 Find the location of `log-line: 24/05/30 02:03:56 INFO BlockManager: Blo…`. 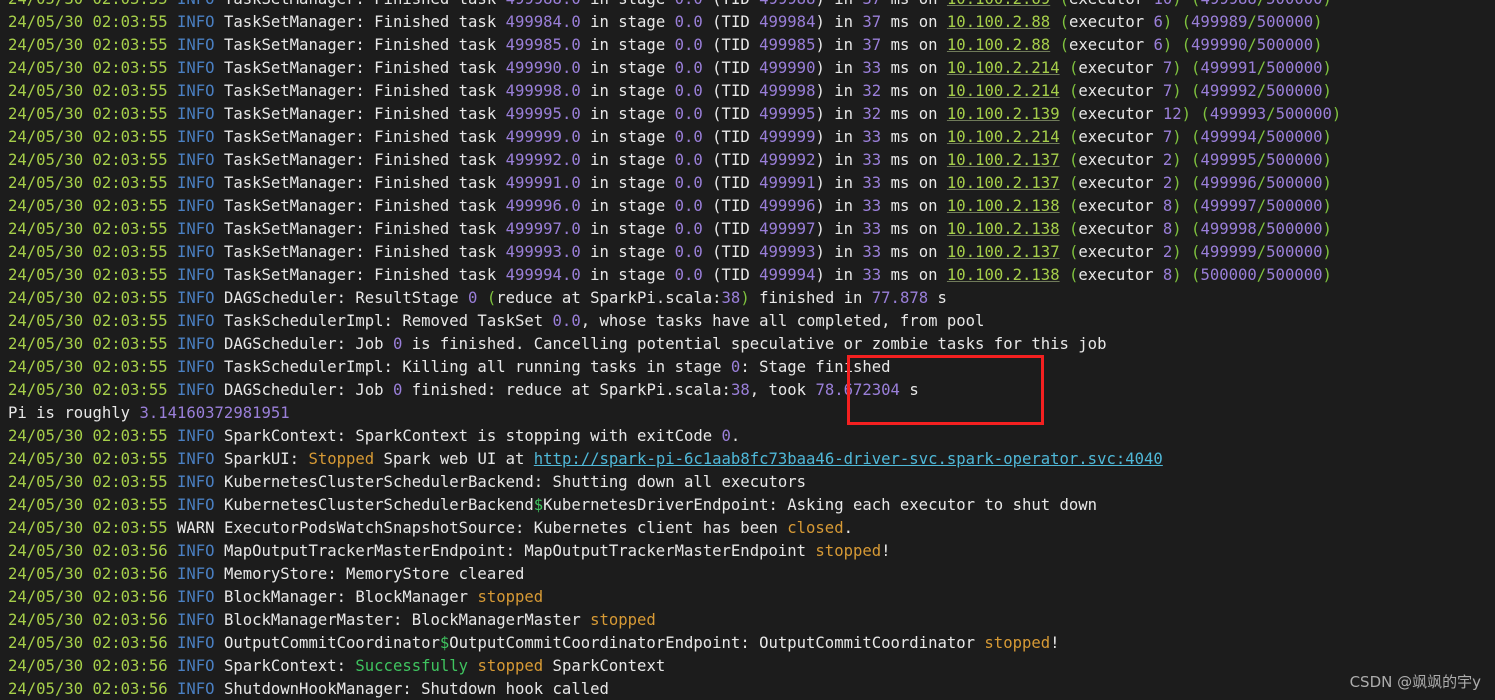

log-line: 24/05/30 02:03:56 INFO BlockManager: Blo… is located at coordinates (751, 597).